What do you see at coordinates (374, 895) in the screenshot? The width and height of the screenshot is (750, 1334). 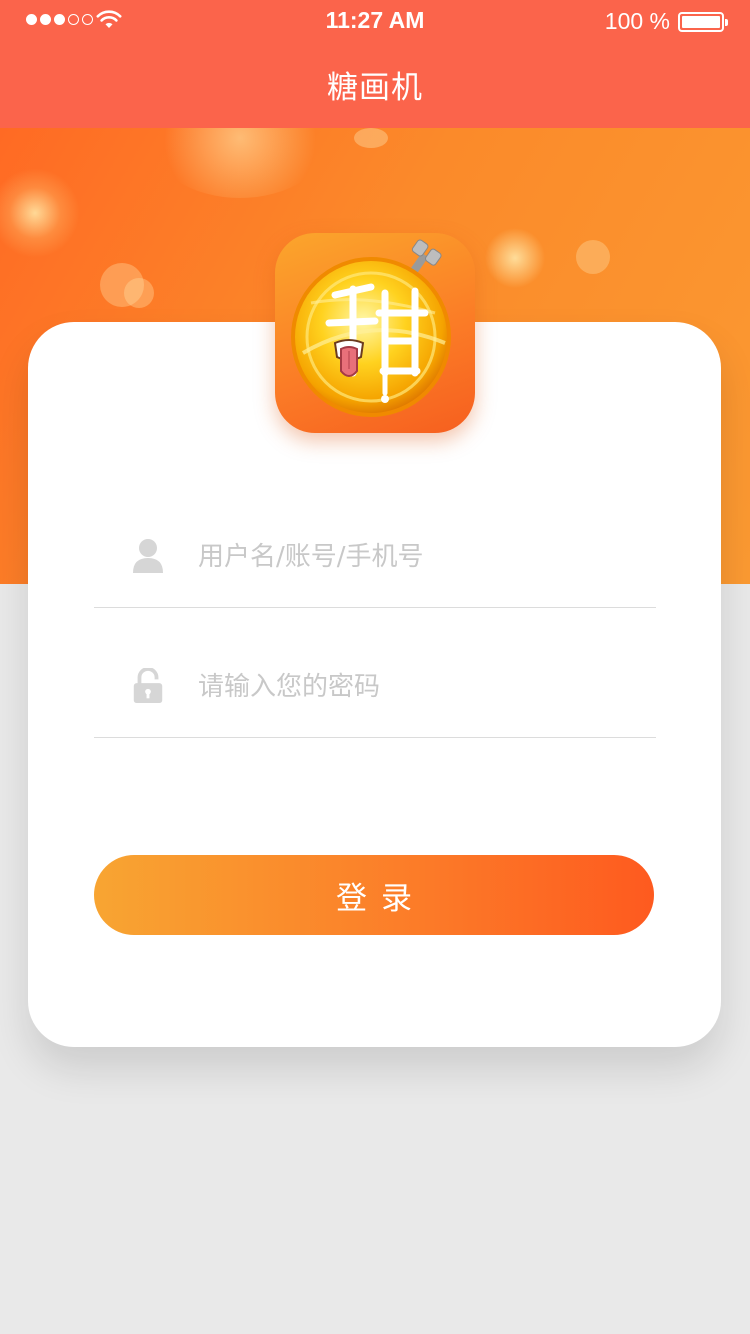 I see `login-button: 登录` at bounding box center [374, 895].